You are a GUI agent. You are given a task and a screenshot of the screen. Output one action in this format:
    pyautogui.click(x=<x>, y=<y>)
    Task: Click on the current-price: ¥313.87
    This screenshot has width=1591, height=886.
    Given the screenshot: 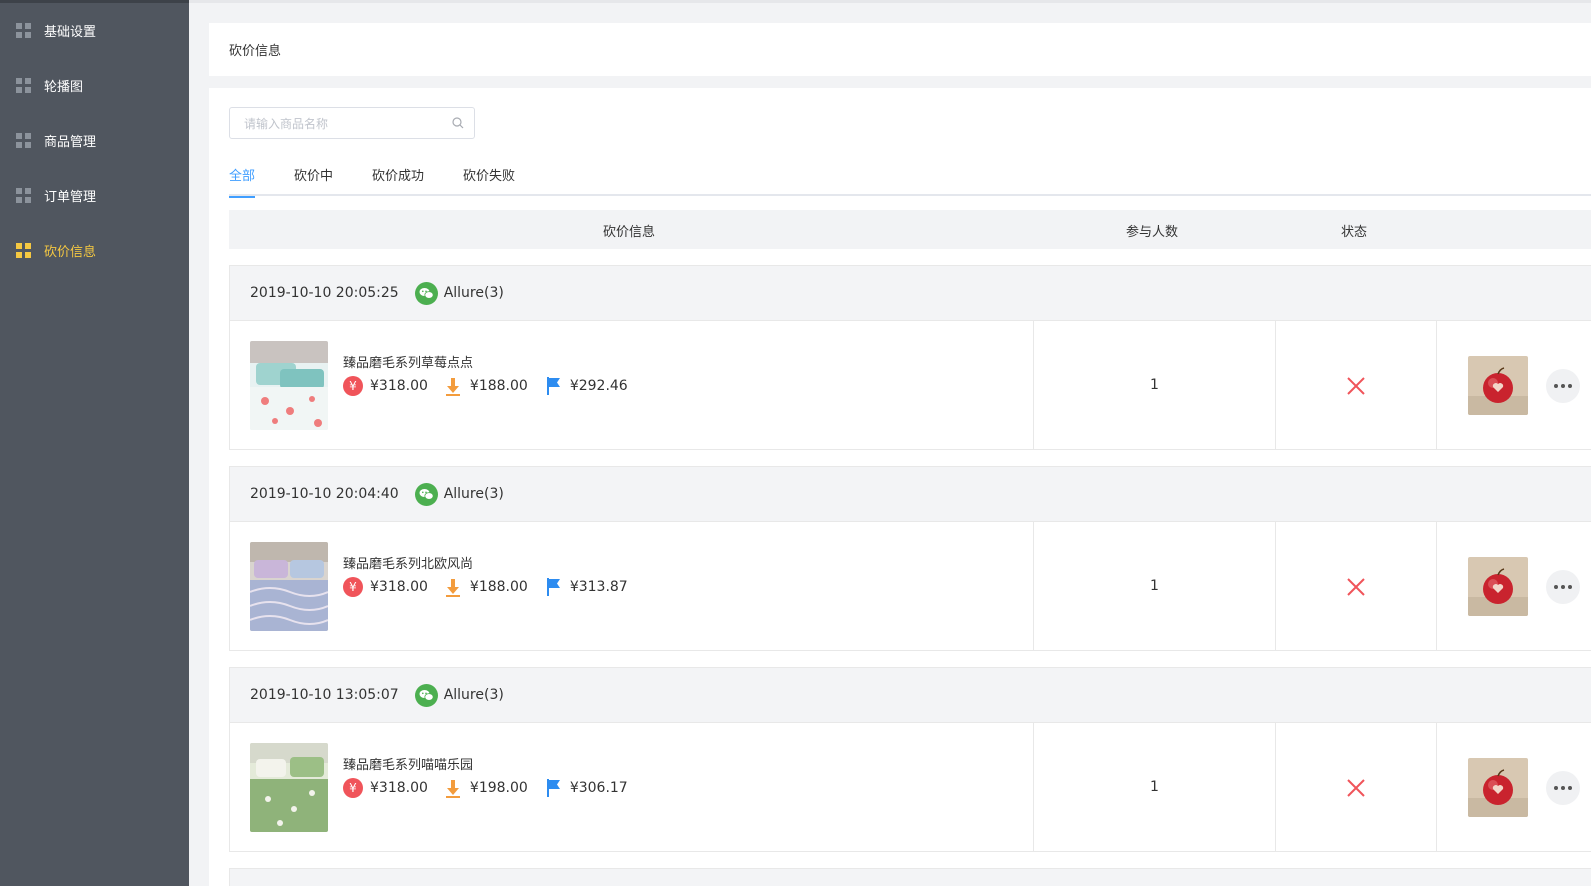 What is the action you would take?
    pyautogui.click(x=598, y=587)
    